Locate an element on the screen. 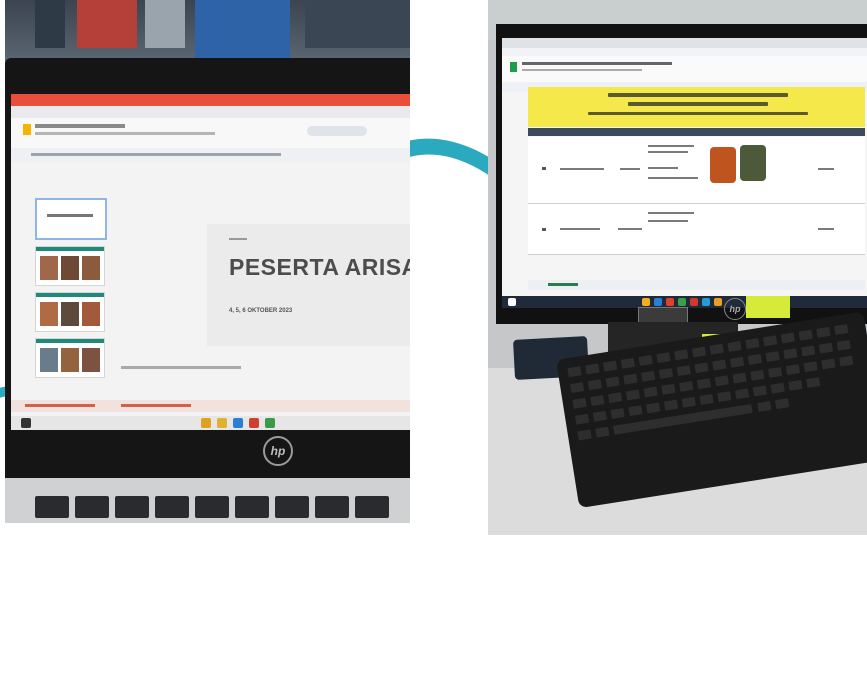 The height and width of the screenshot is (696, 867). spreadsheet-title-block is located at coordinates (696, 107).